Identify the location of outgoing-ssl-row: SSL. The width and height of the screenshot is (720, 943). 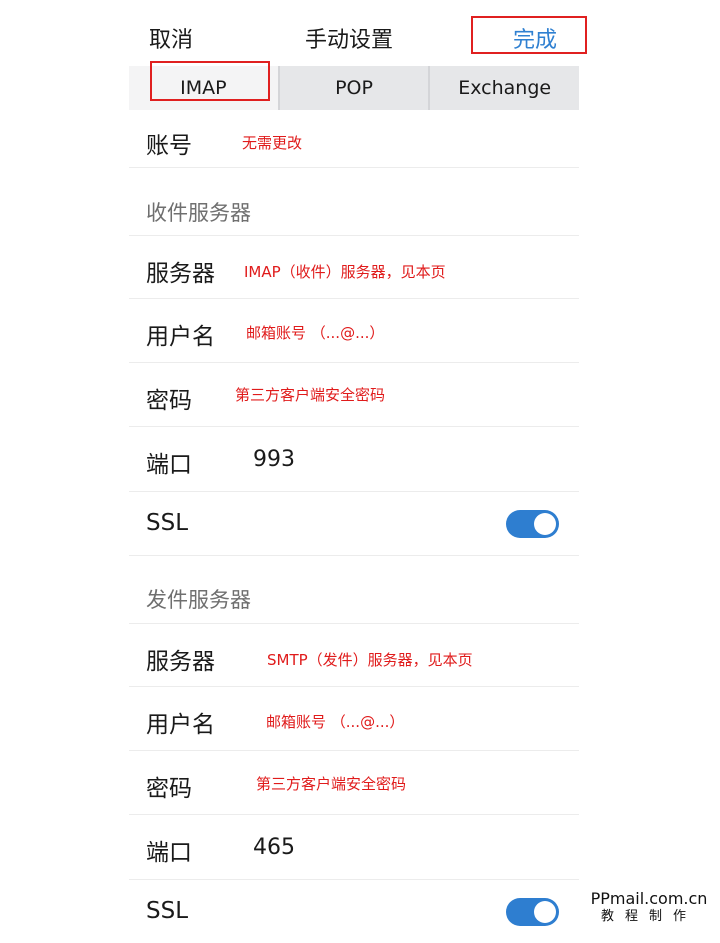
(354, 911).